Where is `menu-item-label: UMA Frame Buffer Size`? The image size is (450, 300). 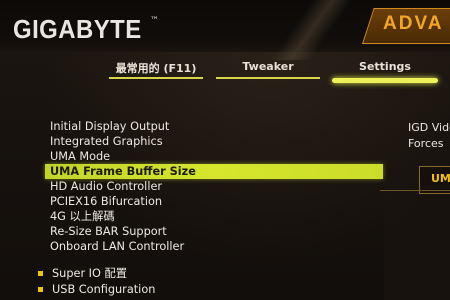
menu-item-label: UMA Frame Buffer Size is located at coordinates (123, 171).